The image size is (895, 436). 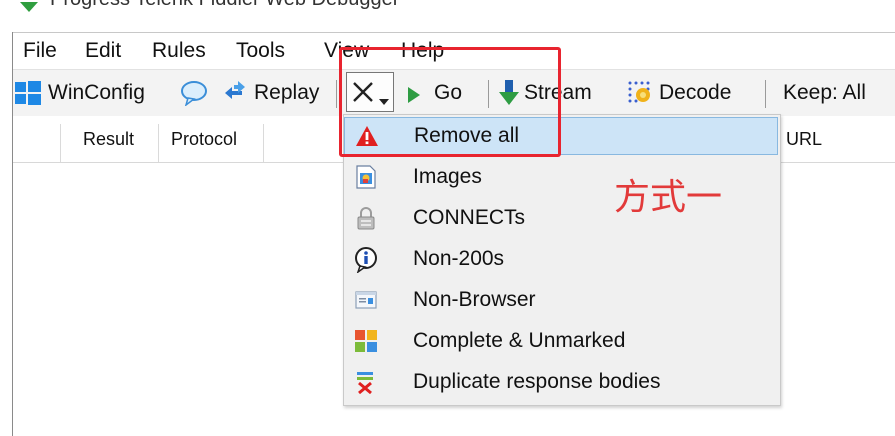 What do you see at coordinates (366, 341) in the screenshot?
I see `colored-squares-icon` at bounding box center [366, 341].